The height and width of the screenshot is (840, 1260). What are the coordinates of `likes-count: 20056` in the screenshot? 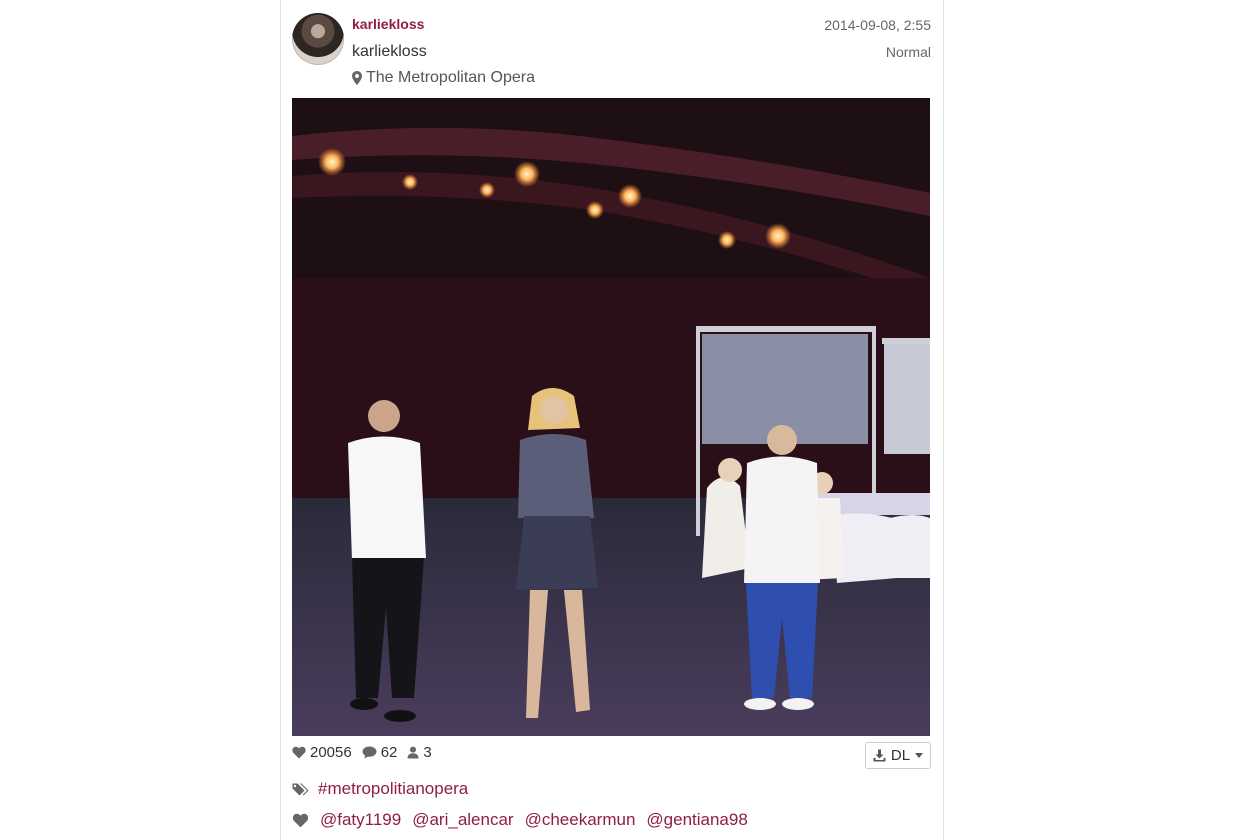 It's located at (322, 752).